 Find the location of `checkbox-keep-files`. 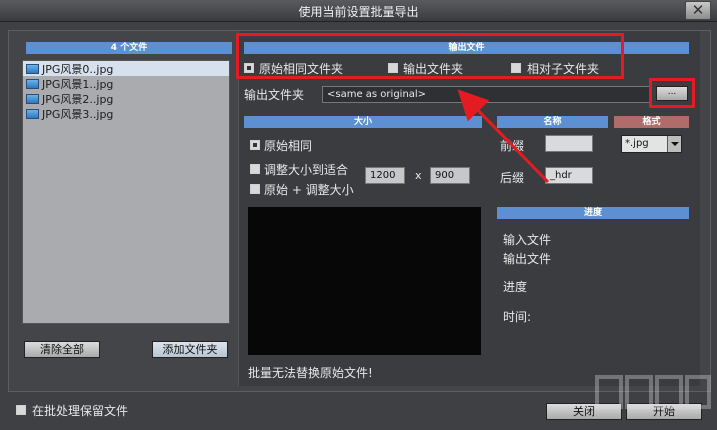

checkbox-keep-files is located at coordinates (21, 410).